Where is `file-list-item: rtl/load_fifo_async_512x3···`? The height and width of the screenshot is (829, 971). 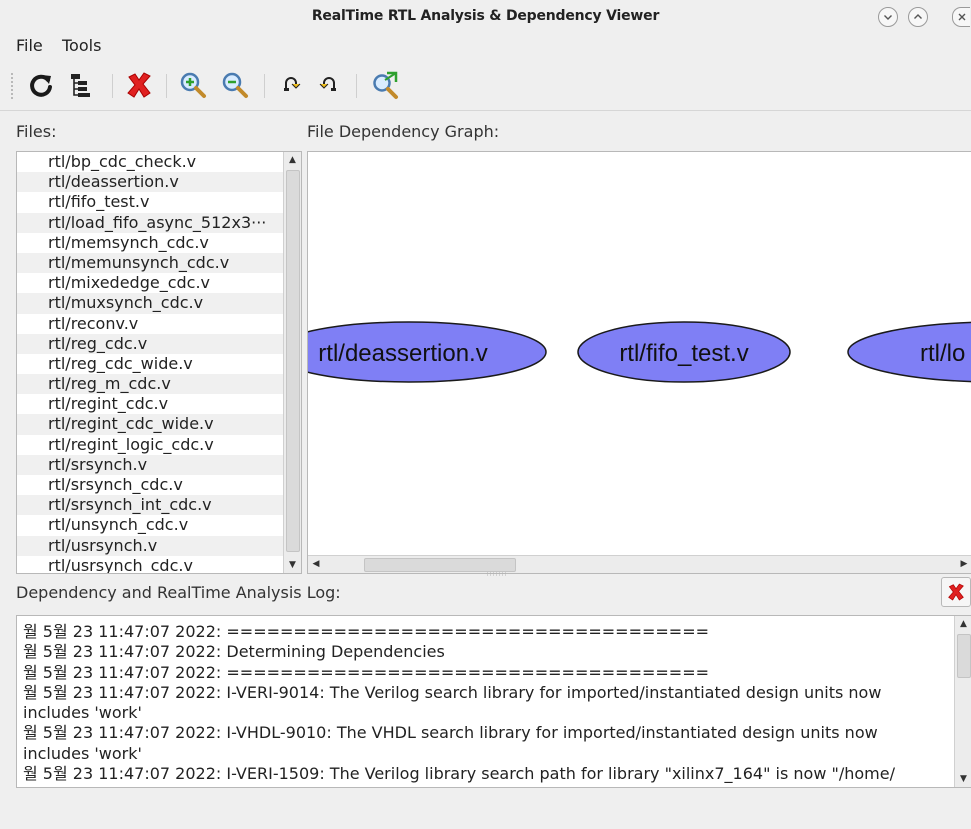
file-list-item: rtl/load_fifo_async_512x3··· is located at coordinates (150, 222).